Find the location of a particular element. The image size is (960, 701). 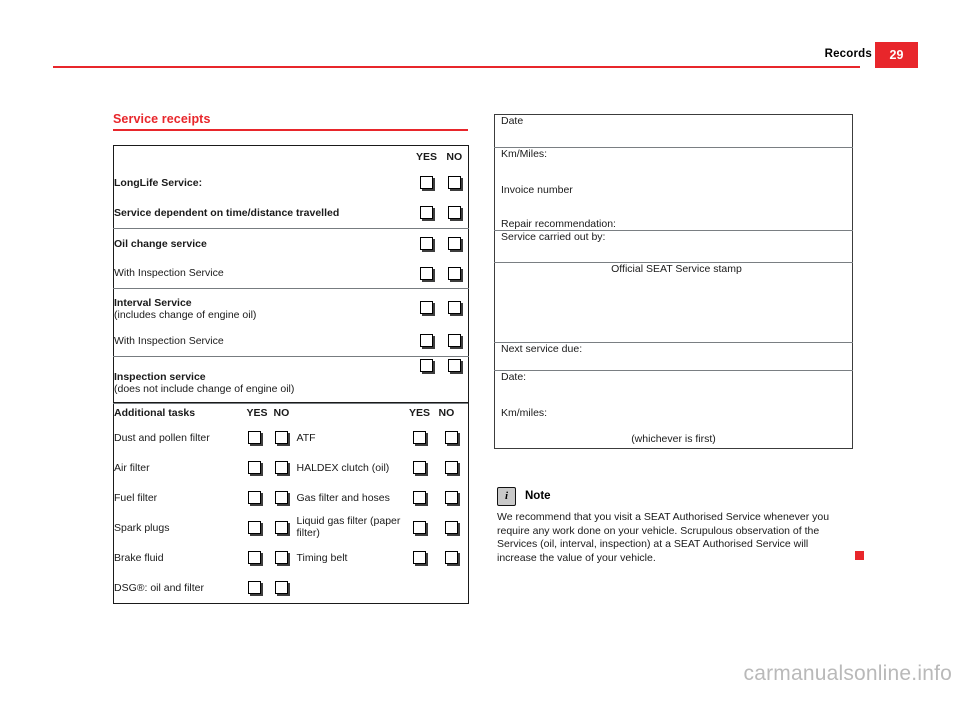

table-row: Dust and pollen filter ATF is located at coordinates (291, 438).